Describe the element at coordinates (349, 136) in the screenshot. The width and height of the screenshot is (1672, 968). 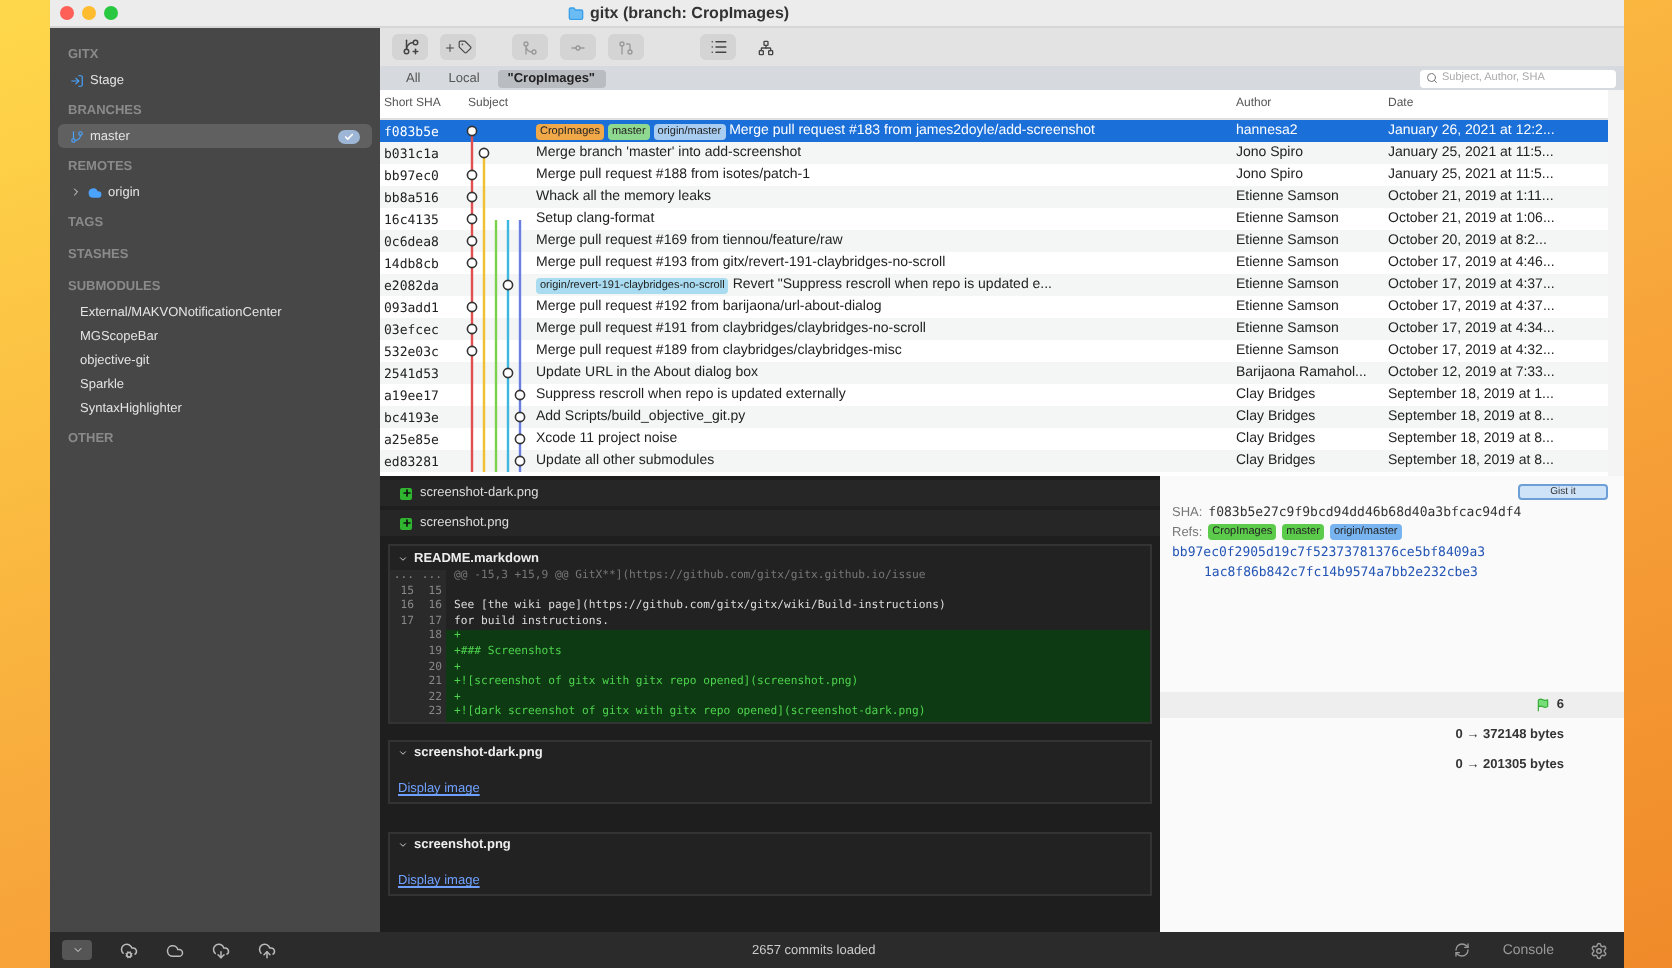
I see `checkout-badge` at that location.